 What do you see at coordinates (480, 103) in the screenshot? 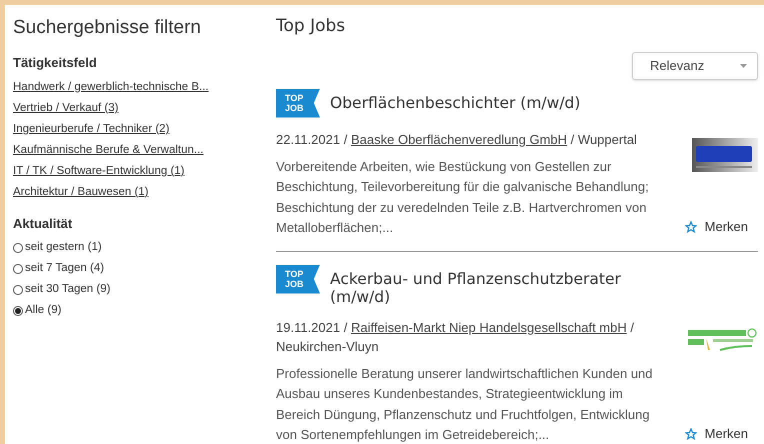
I see `job-title: Oberflächenbeschichter (m/w/d)` at bounding box center [480, 103].